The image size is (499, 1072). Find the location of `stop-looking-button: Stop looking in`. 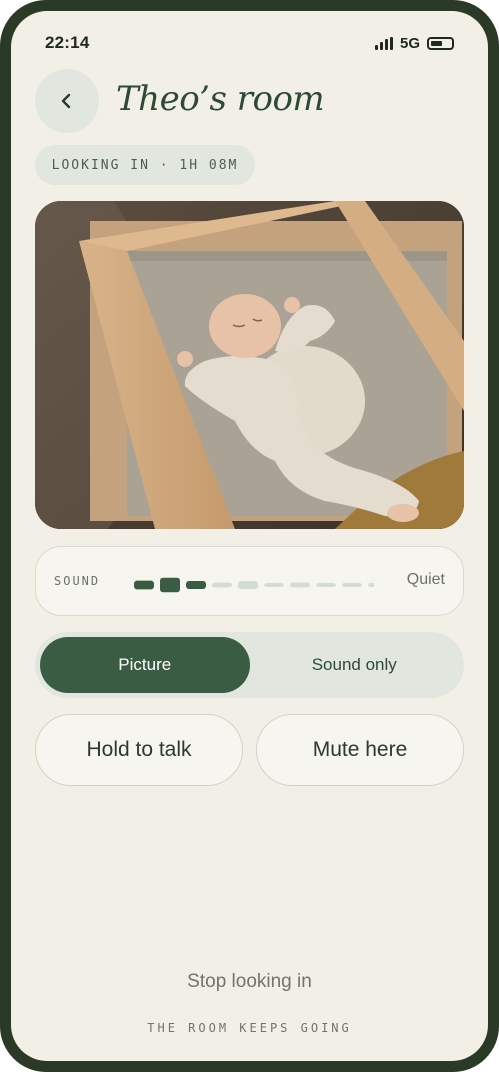

stop-looking-button: Stop looking in is located at coordinates (249, 982).